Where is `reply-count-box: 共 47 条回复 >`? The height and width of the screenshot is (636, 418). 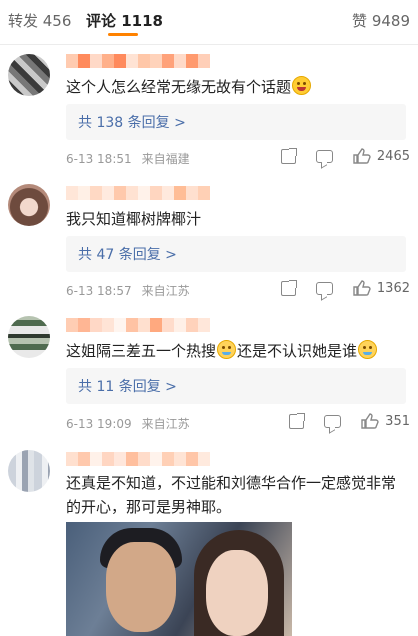
reply-count-box: 共 47 条回复 > is located at coordinates (236, 254).